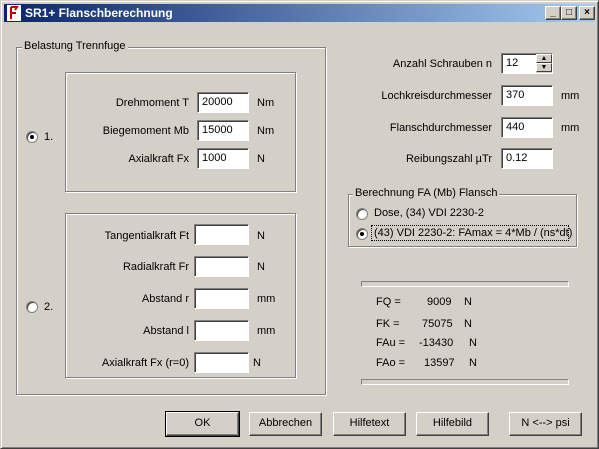 The width and height of the screenshot is (599, 449). Describe the element at coordinates (388, 324) in the screenshot. I see `fk-name: FK =` at that location.